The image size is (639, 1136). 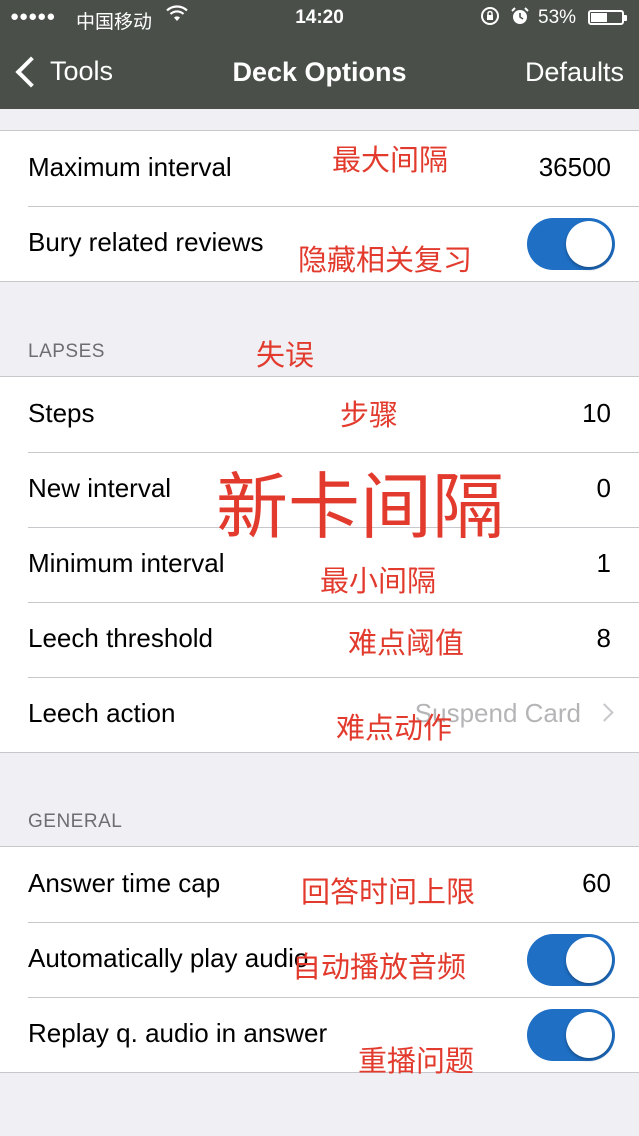 What do you see at coordinates (168, 958) in the screenshot?
I see `row-label: Automatically play audio` at bounding box center [168, 958].